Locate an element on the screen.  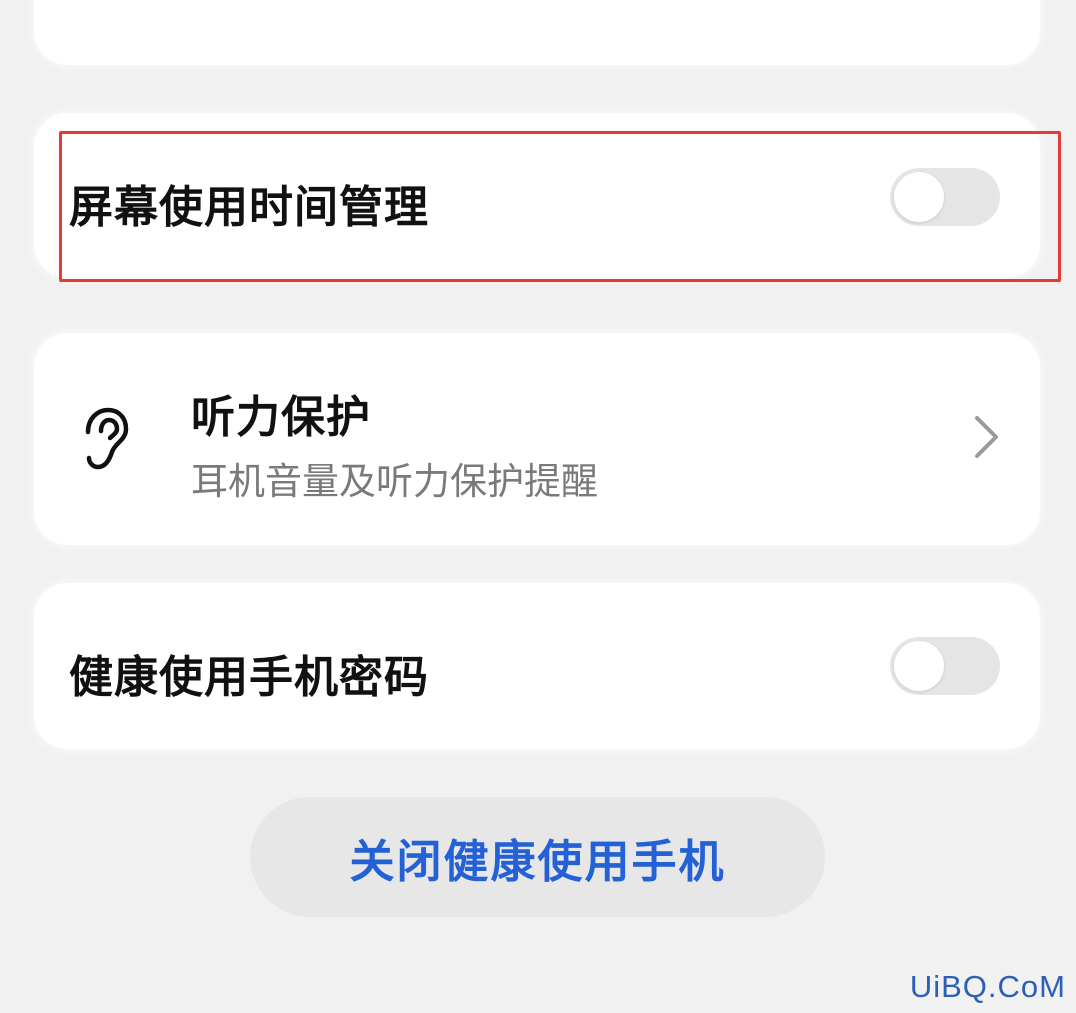
health-password-toggle is located at coordinates (945, 666).